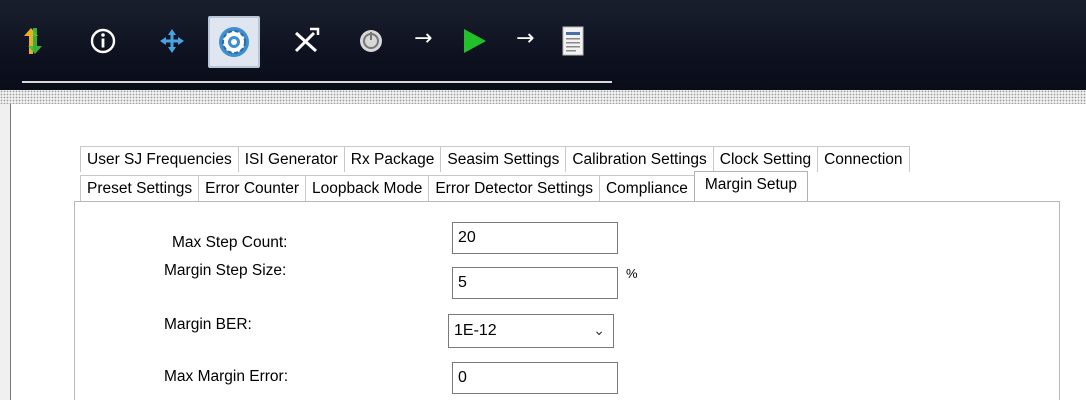  I want to click on margin-ber-select: 1E-12 ⌄, so click(531, 331).